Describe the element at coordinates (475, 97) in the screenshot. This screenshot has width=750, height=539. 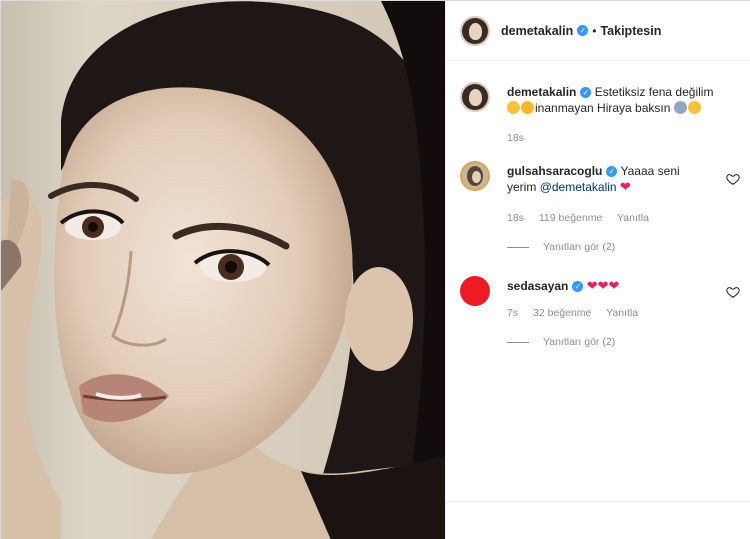
I see `caption-avatar` at that location.